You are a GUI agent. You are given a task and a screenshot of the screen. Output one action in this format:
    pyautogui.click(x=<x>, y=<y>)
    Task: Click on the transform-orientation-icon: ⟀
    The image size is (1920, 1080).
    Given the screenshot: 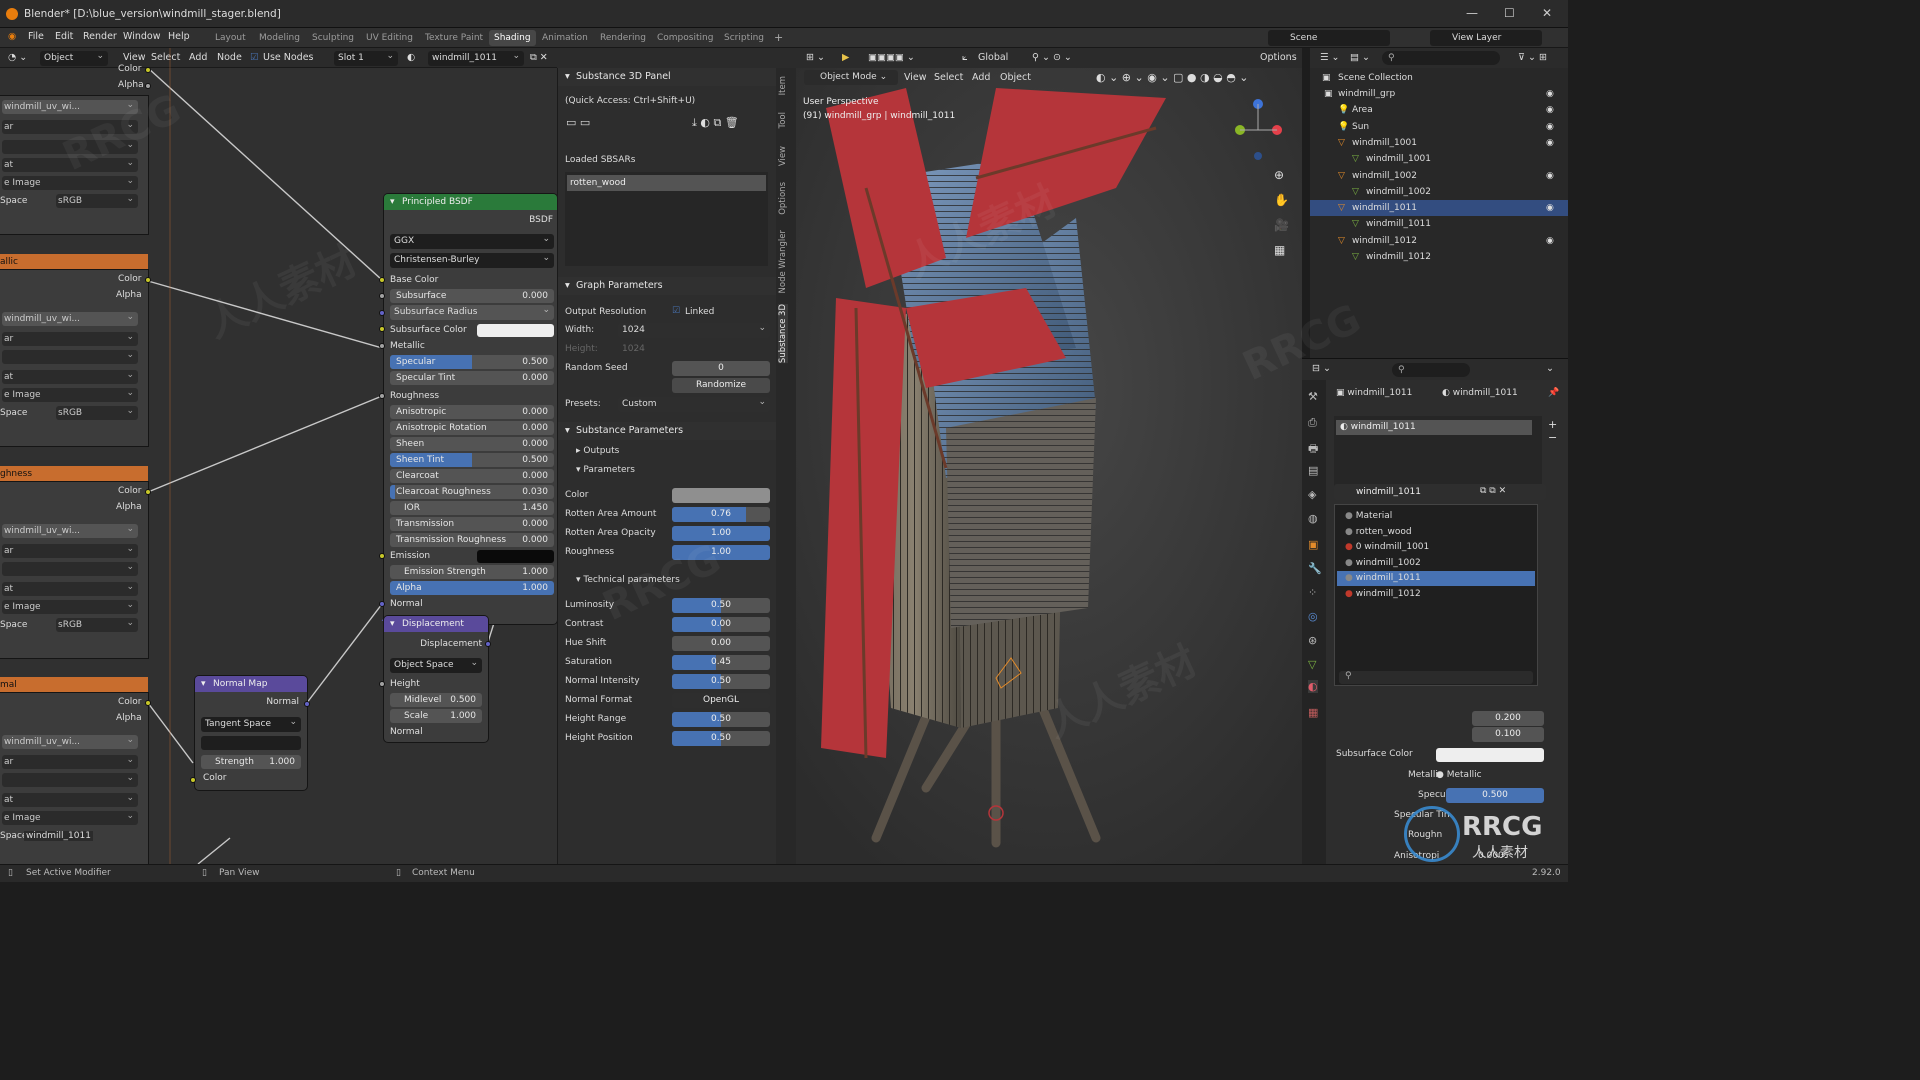 What is the action you would take?
    pyautogui.click(x=965, y=57)
    